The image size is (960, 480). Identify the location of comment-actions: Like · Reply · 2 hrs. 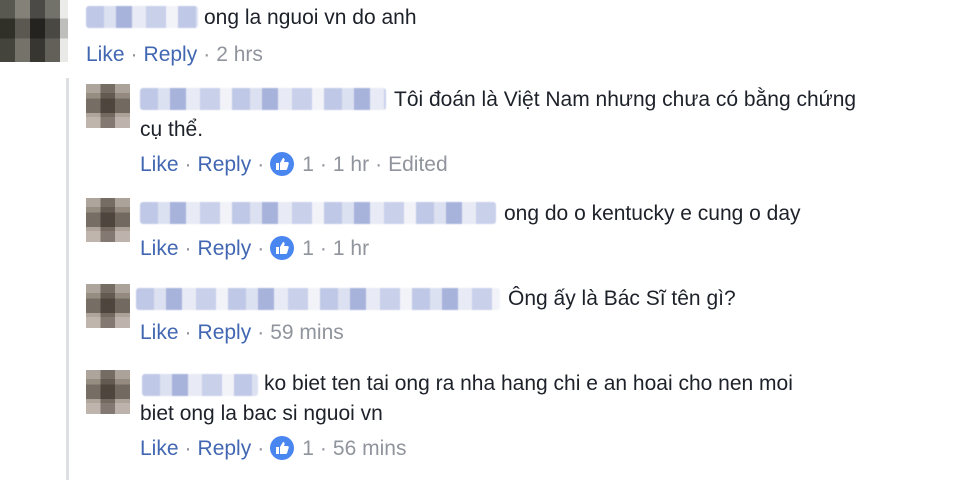
(174, 54).